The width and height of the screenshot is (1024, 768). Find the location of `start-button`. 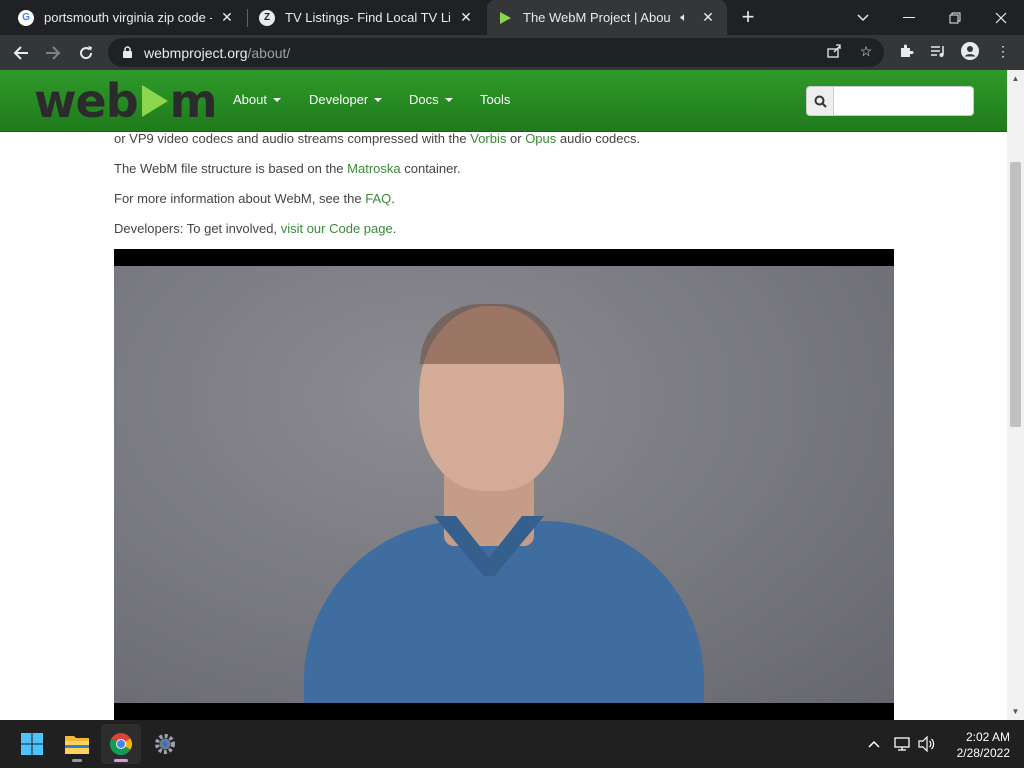

start-button is located at coordinates (32, 744).